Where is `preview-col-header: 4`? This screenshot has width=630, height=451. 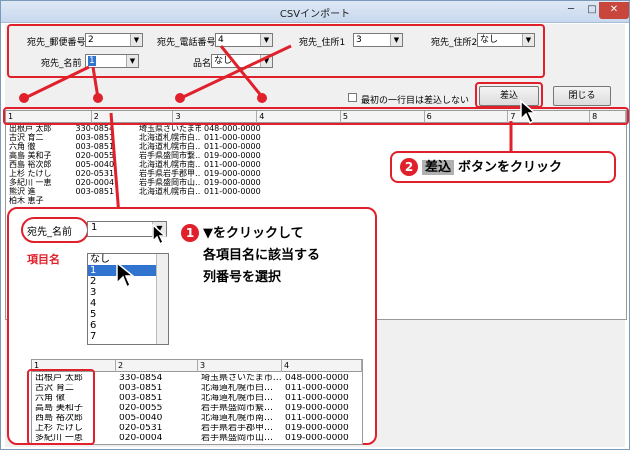 preview-col-header: 4 is located at coordinates (322, 366).